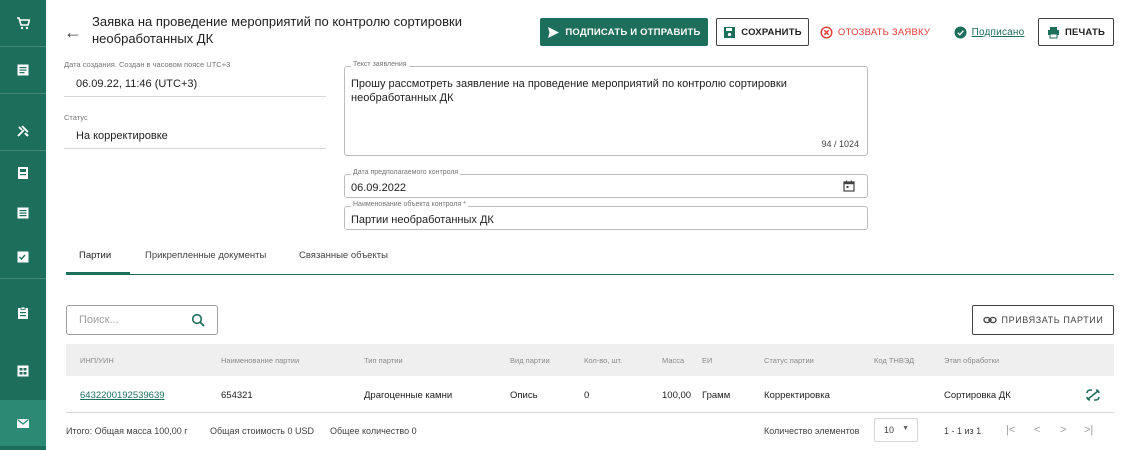 Image resolution: width=1125 pixels, height=450 pixels. Describe the element at coordinates (73, 32) in the screenshot. I see `back-arrow-icon: ←` at that location.